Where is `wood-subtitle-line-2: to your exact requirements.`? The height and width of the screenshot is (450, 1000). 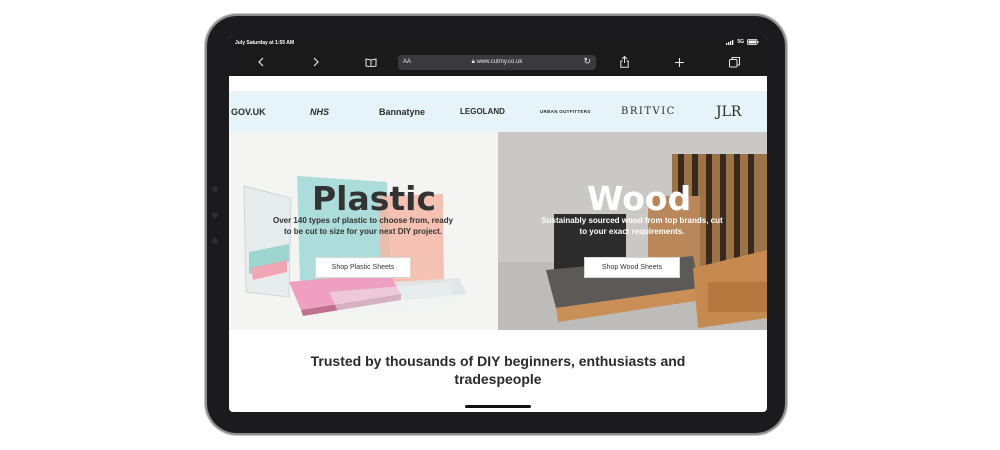
wood-subtitle-line-2: to your exact requirements. is located at coordinates (632, 231).